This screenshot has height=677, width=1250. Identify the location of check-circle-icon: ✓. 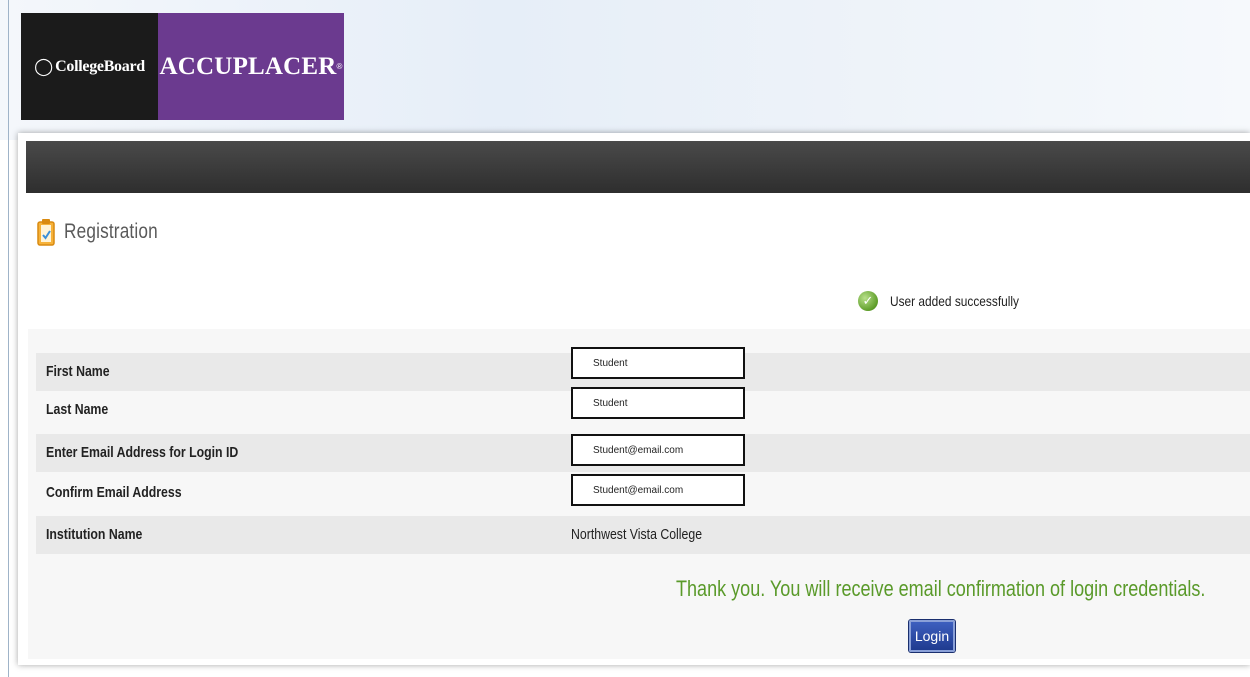
(868, 301).